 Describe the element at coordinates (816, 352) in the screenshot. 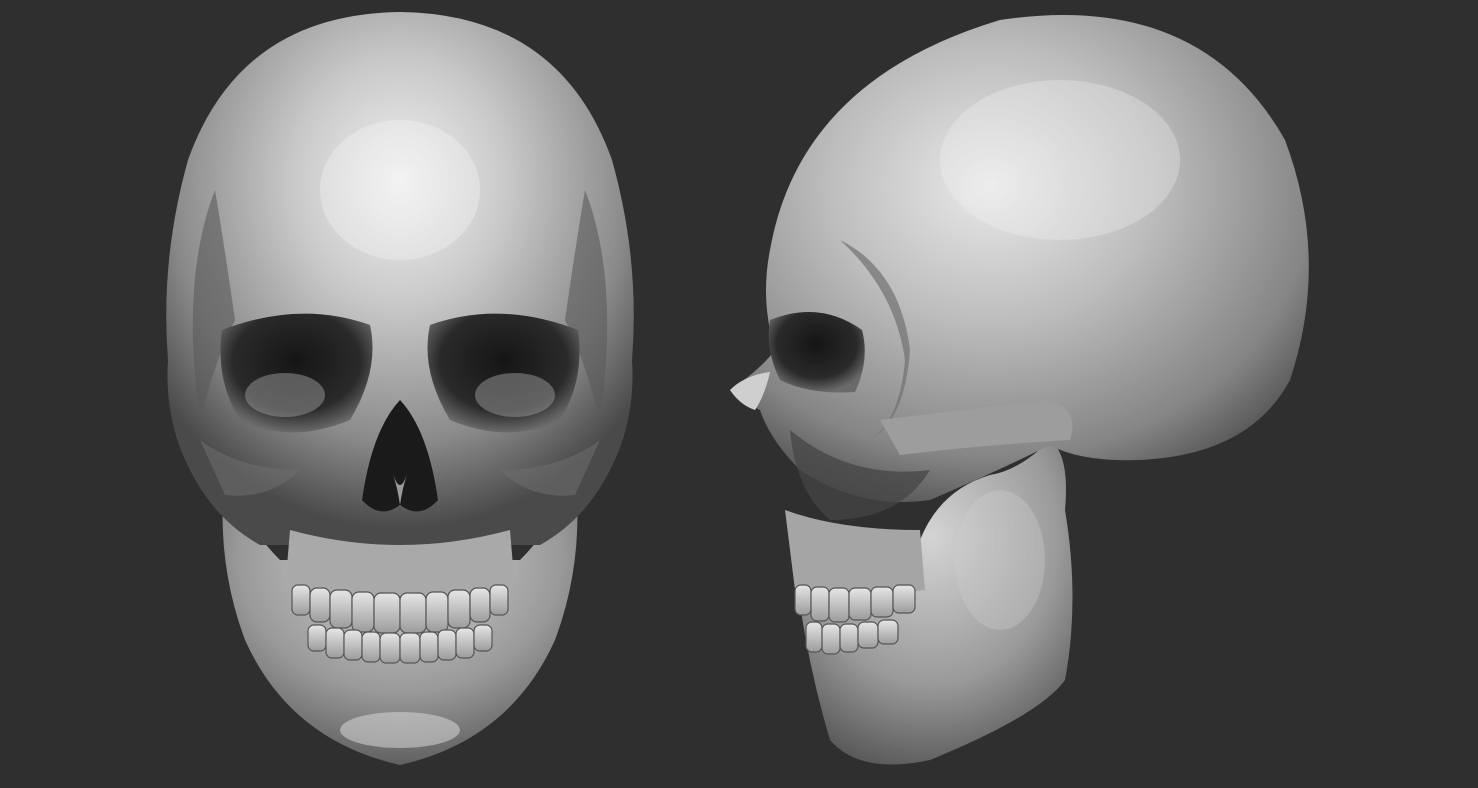

I see `eye-socket-side` at that location.